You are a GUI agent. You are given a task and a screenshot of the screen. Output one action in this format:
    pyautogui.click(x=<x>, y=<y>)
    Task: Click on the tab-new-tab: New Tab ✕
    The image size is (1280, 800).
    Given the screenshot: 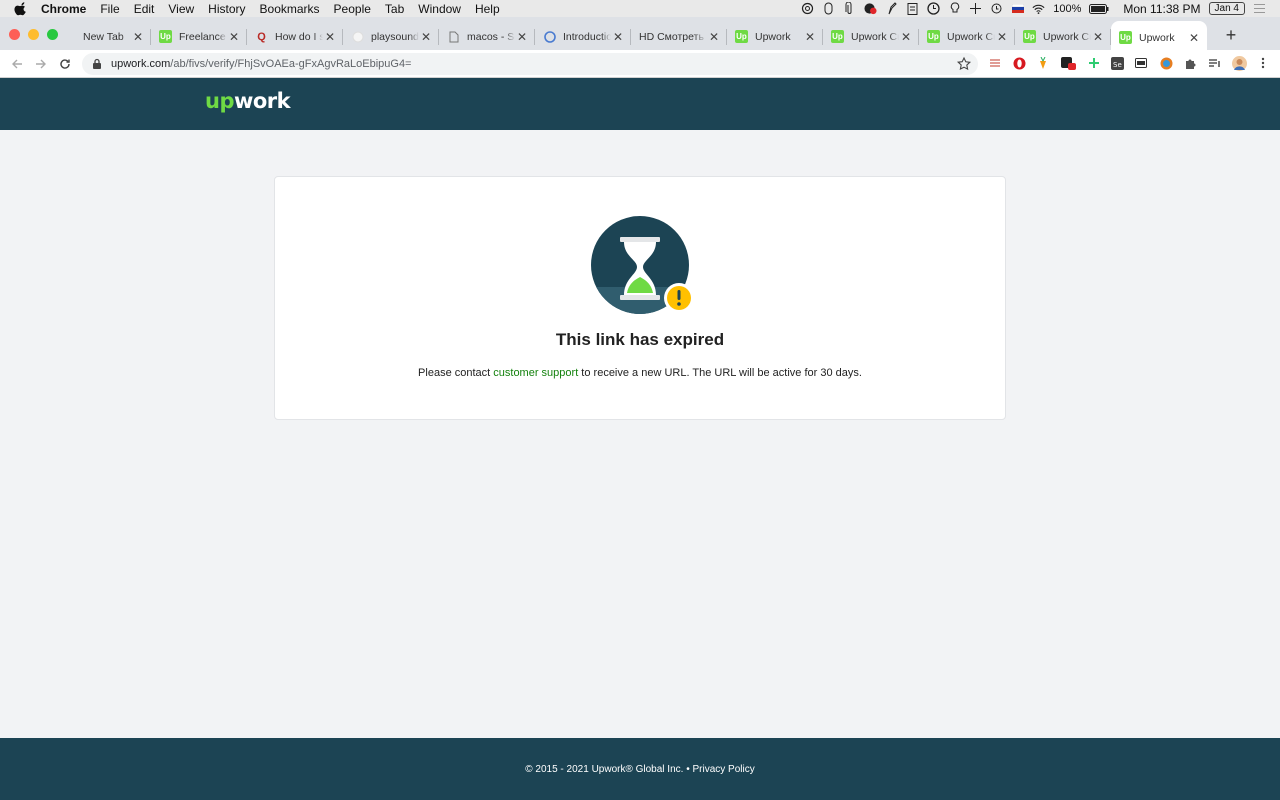 What is the action you would take?
    pyautogui.click(x=103, y=36)
    